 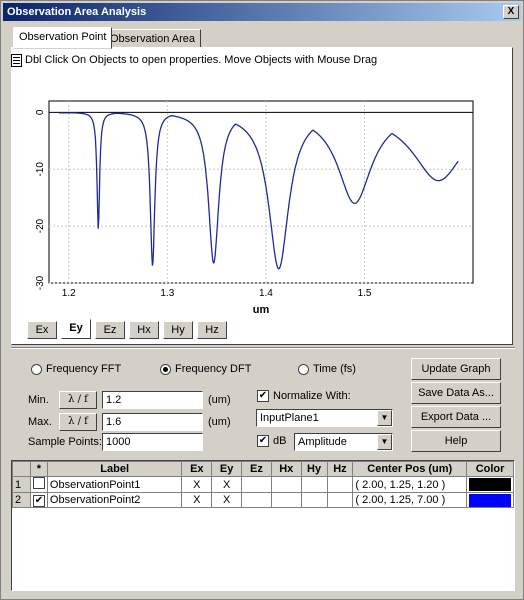 What do you see at coordinates (38, 400) in the screenshot?
I see `min-label: Min.` at bounding box center [38, 400].